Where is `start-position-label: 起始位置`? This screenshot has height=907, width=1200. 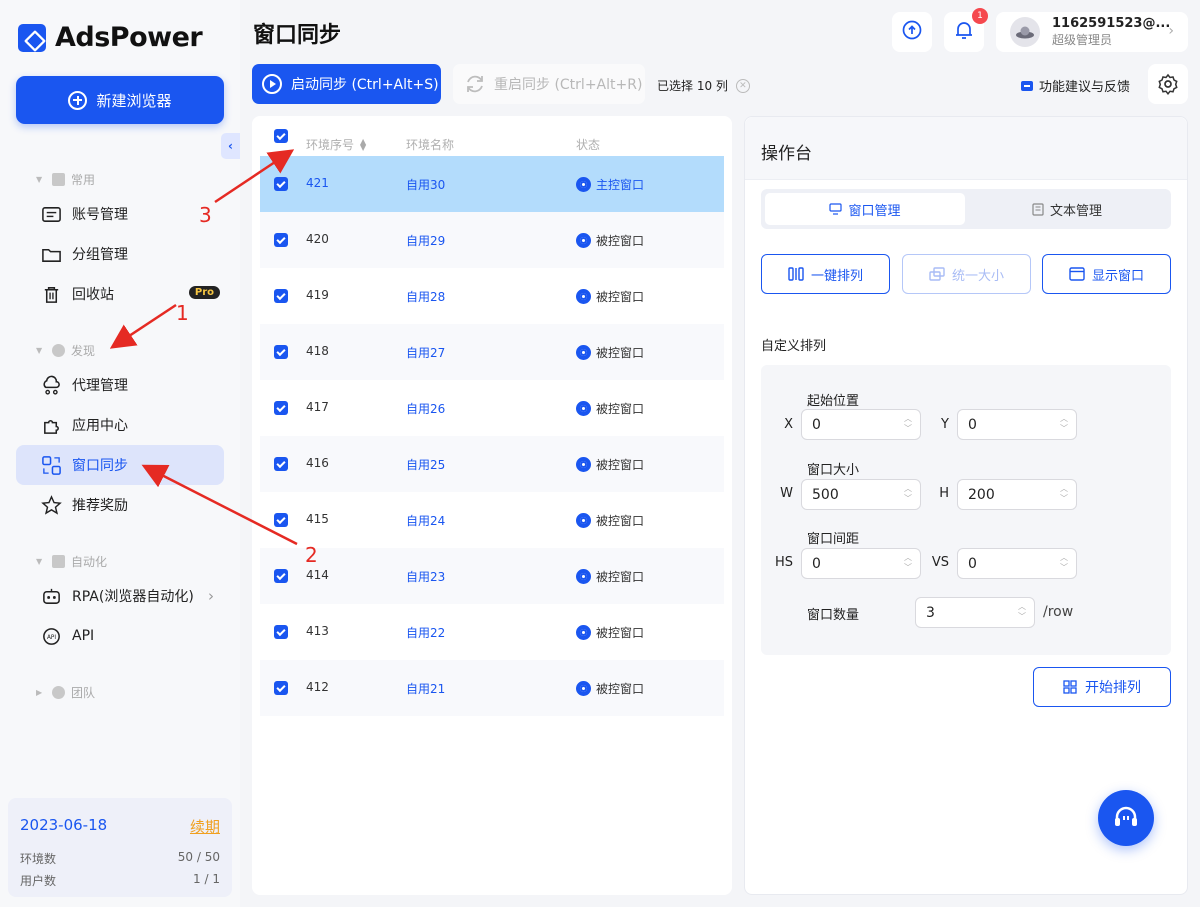
start-position-label: 起始位置 is located at coordinates (833, 401).